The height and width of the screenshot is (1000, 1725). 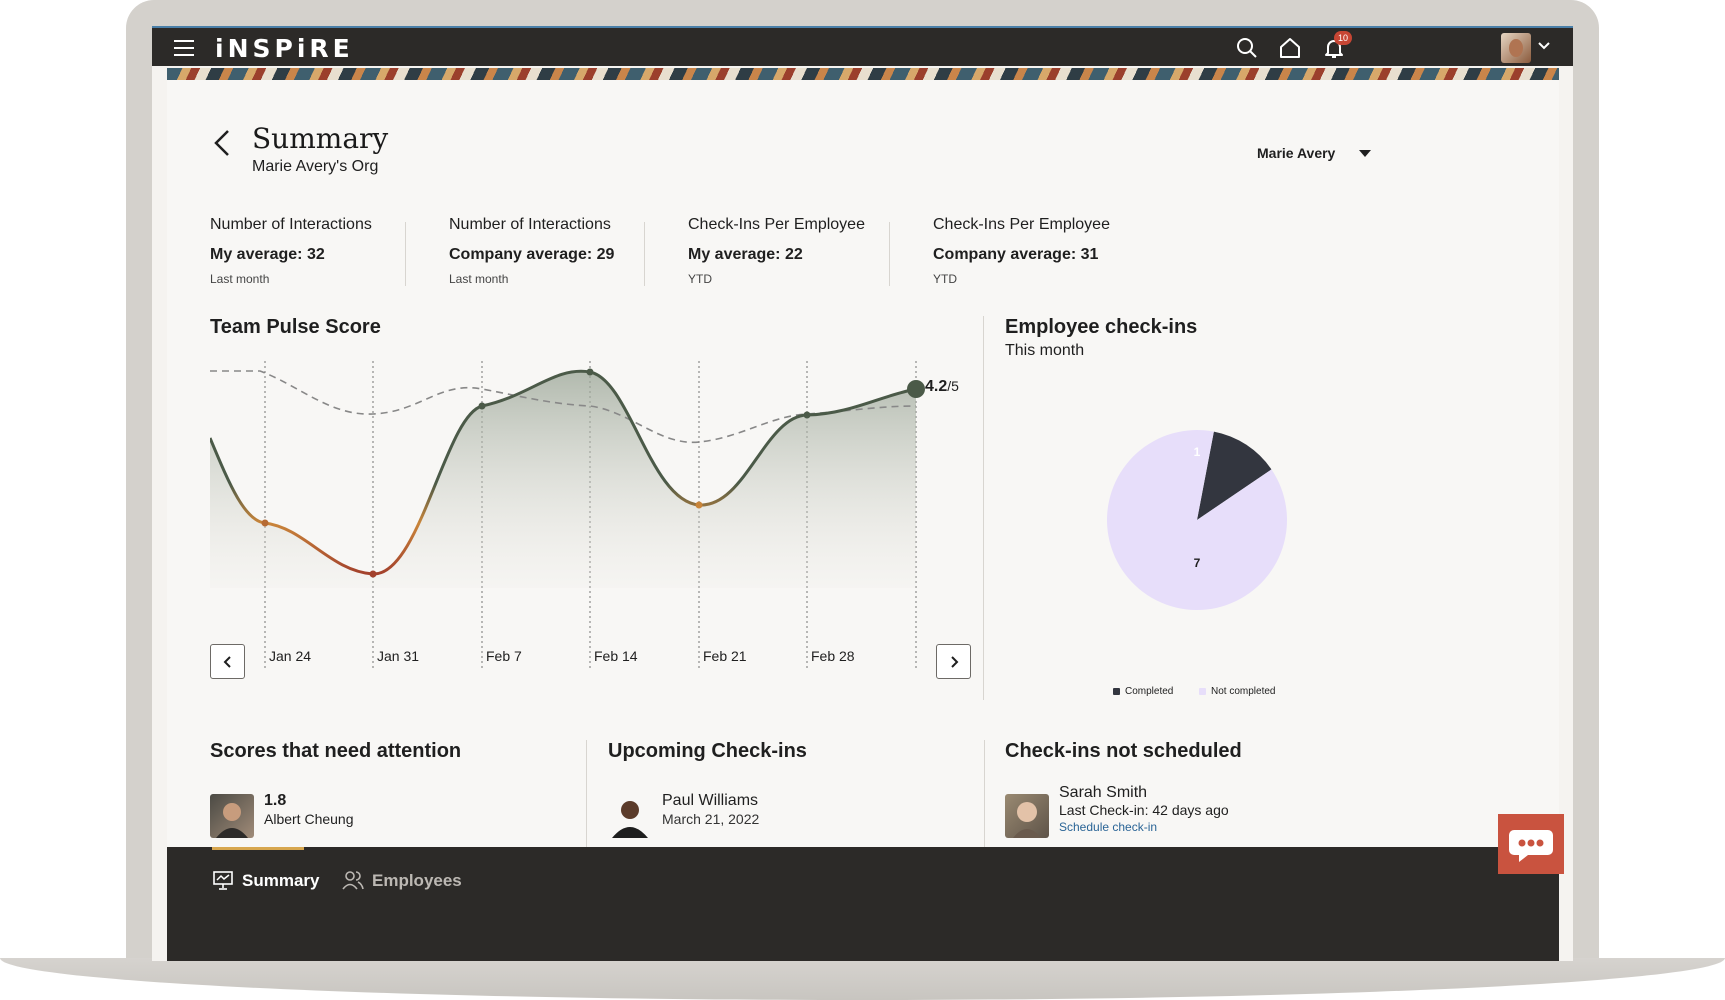 I want to click on chevron-right-icon, so click(x=955, y=662).